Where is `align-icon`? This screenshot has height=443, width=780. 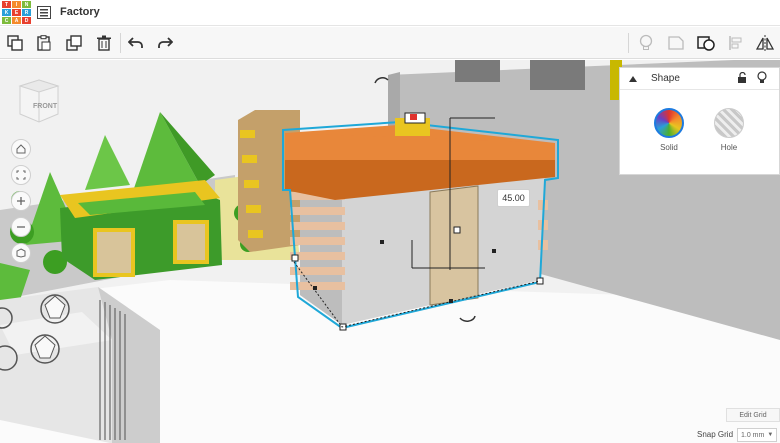 align-icon is located at coordinates (736, 43).